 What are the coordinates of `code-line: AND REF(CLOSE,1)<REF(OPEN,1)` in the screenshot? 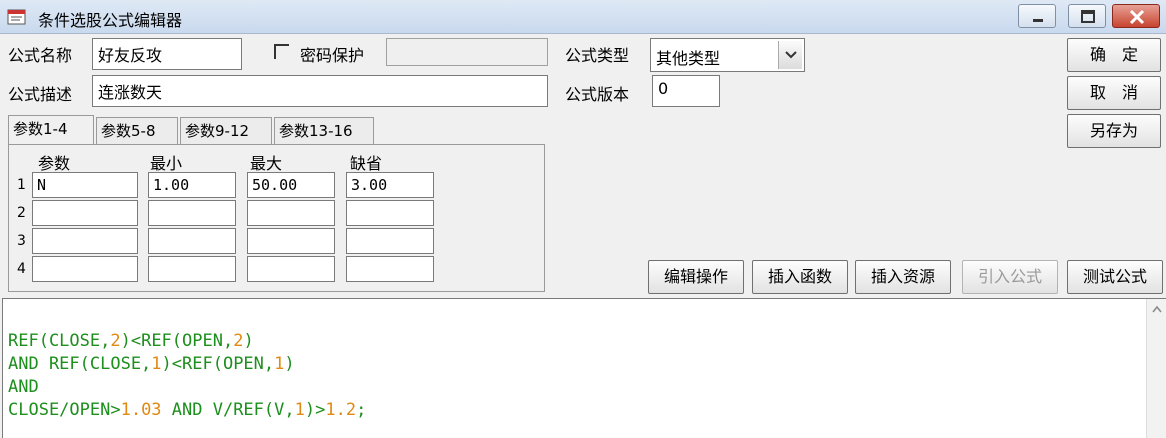 It's located at (151, 364).